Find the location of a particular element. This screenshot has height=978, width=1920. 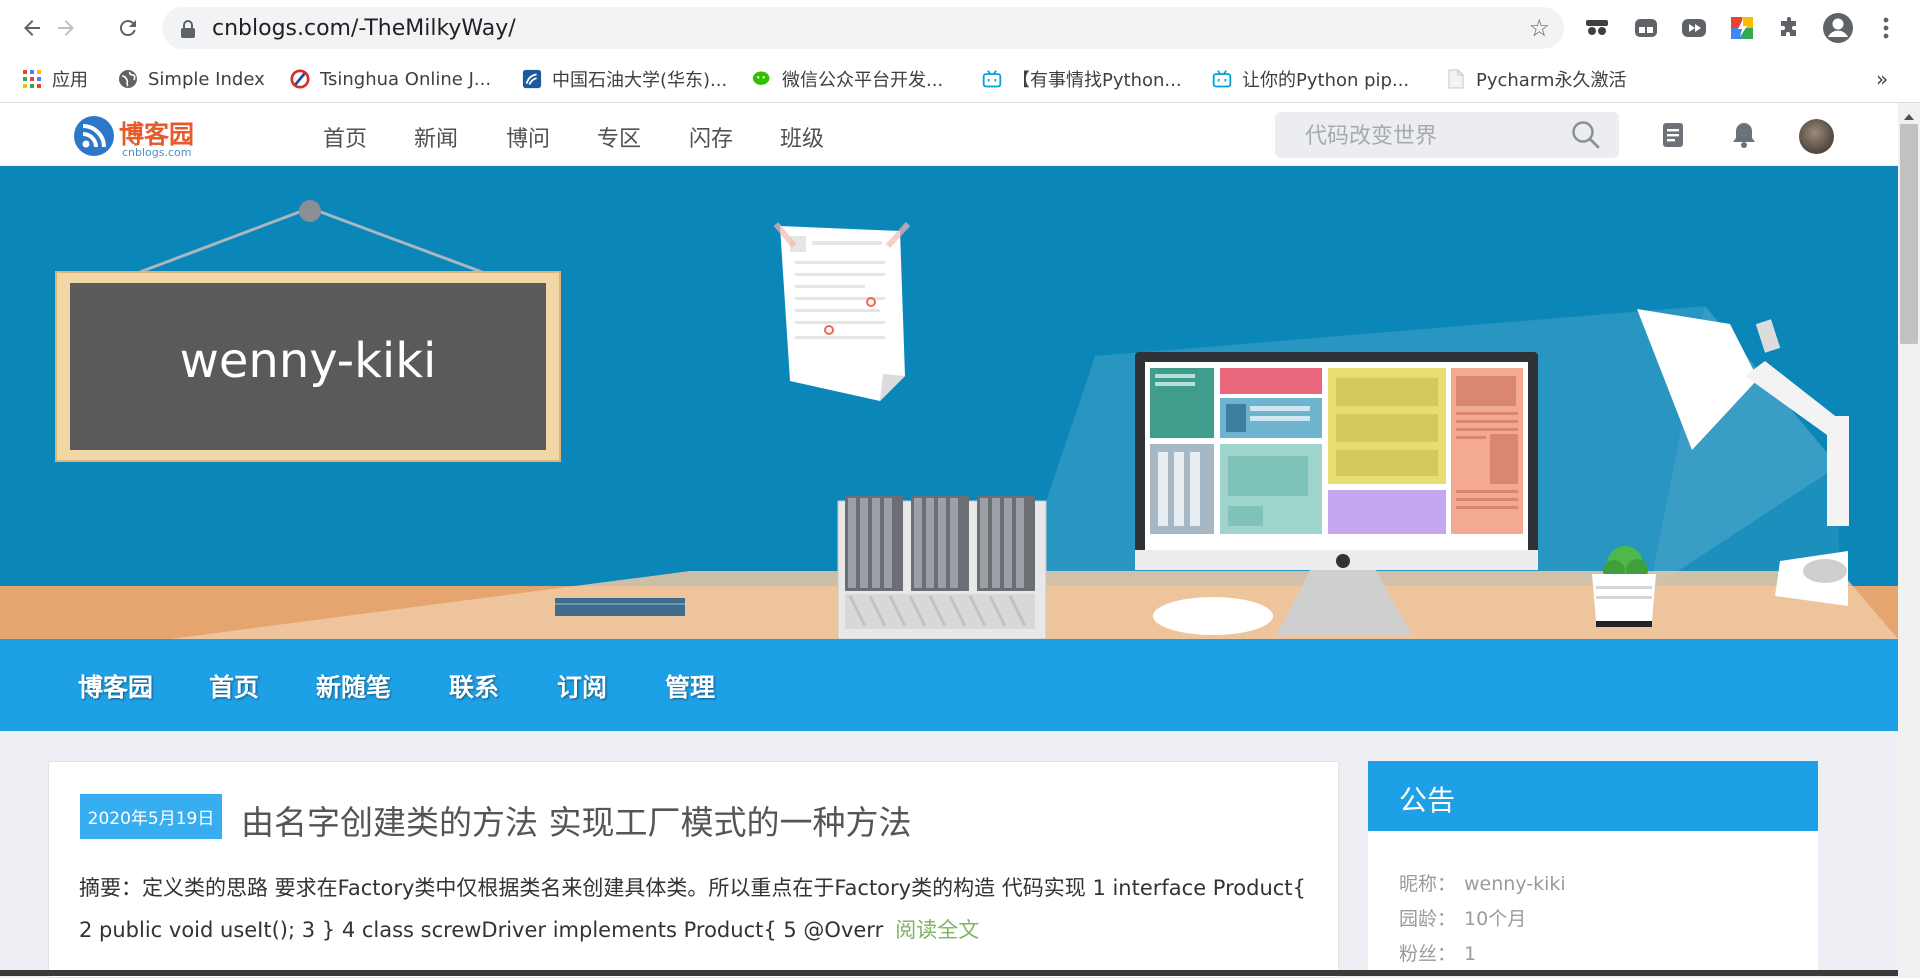

back-icon is located at coordinates (32, 28).